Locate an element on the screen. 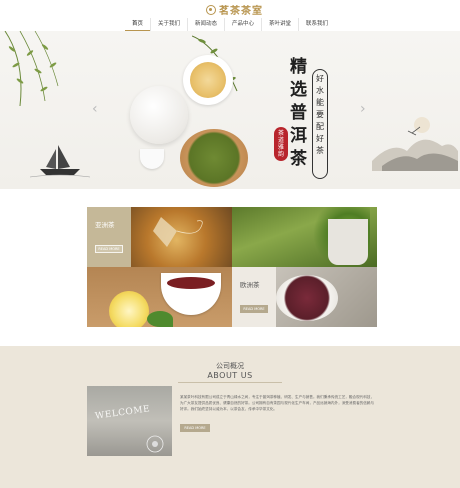 This screenshot has width=460, height=488. tea-bag-illustration is located at coordinates (178, 232).